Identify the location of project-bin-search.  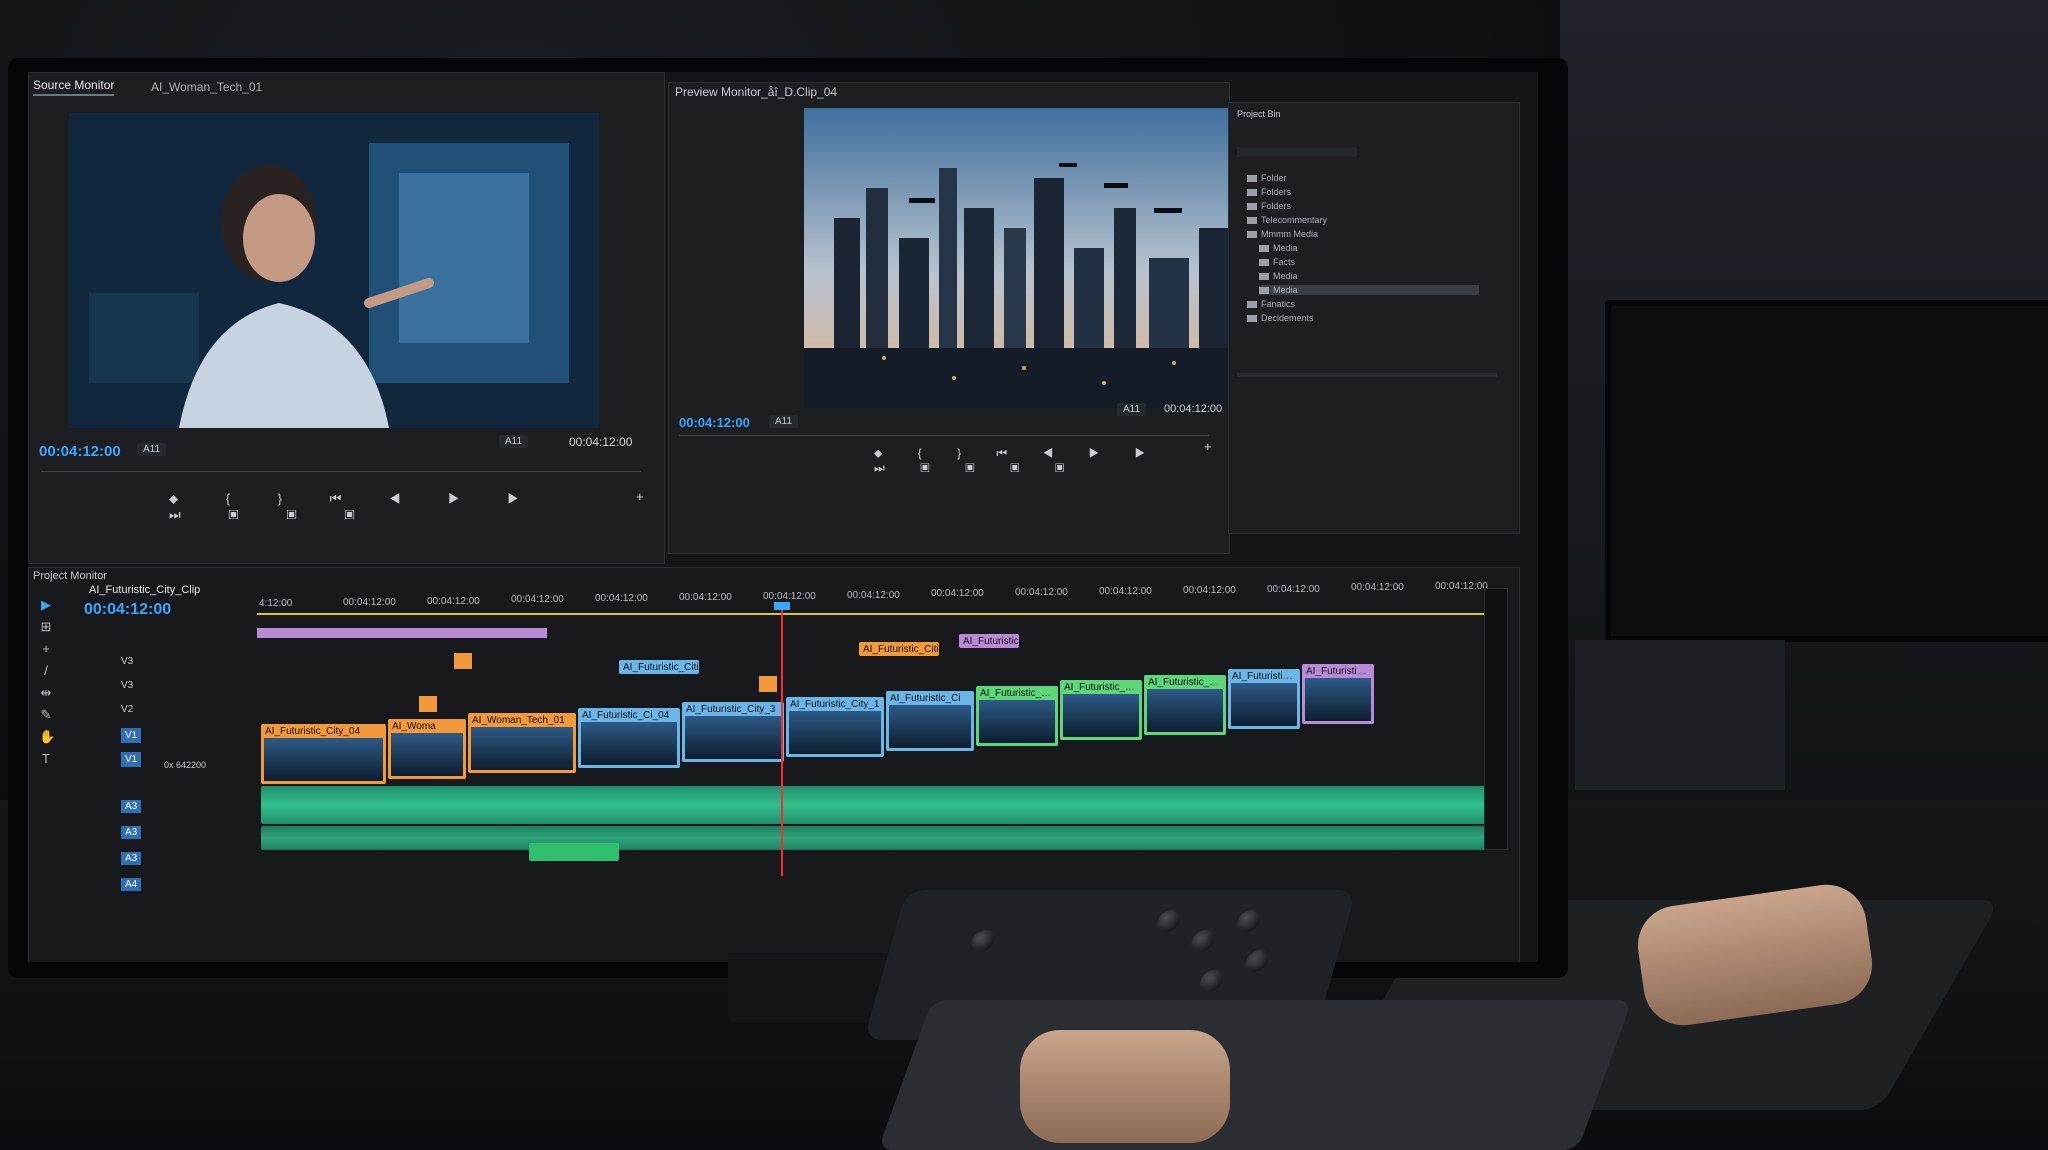
(1297, 152).